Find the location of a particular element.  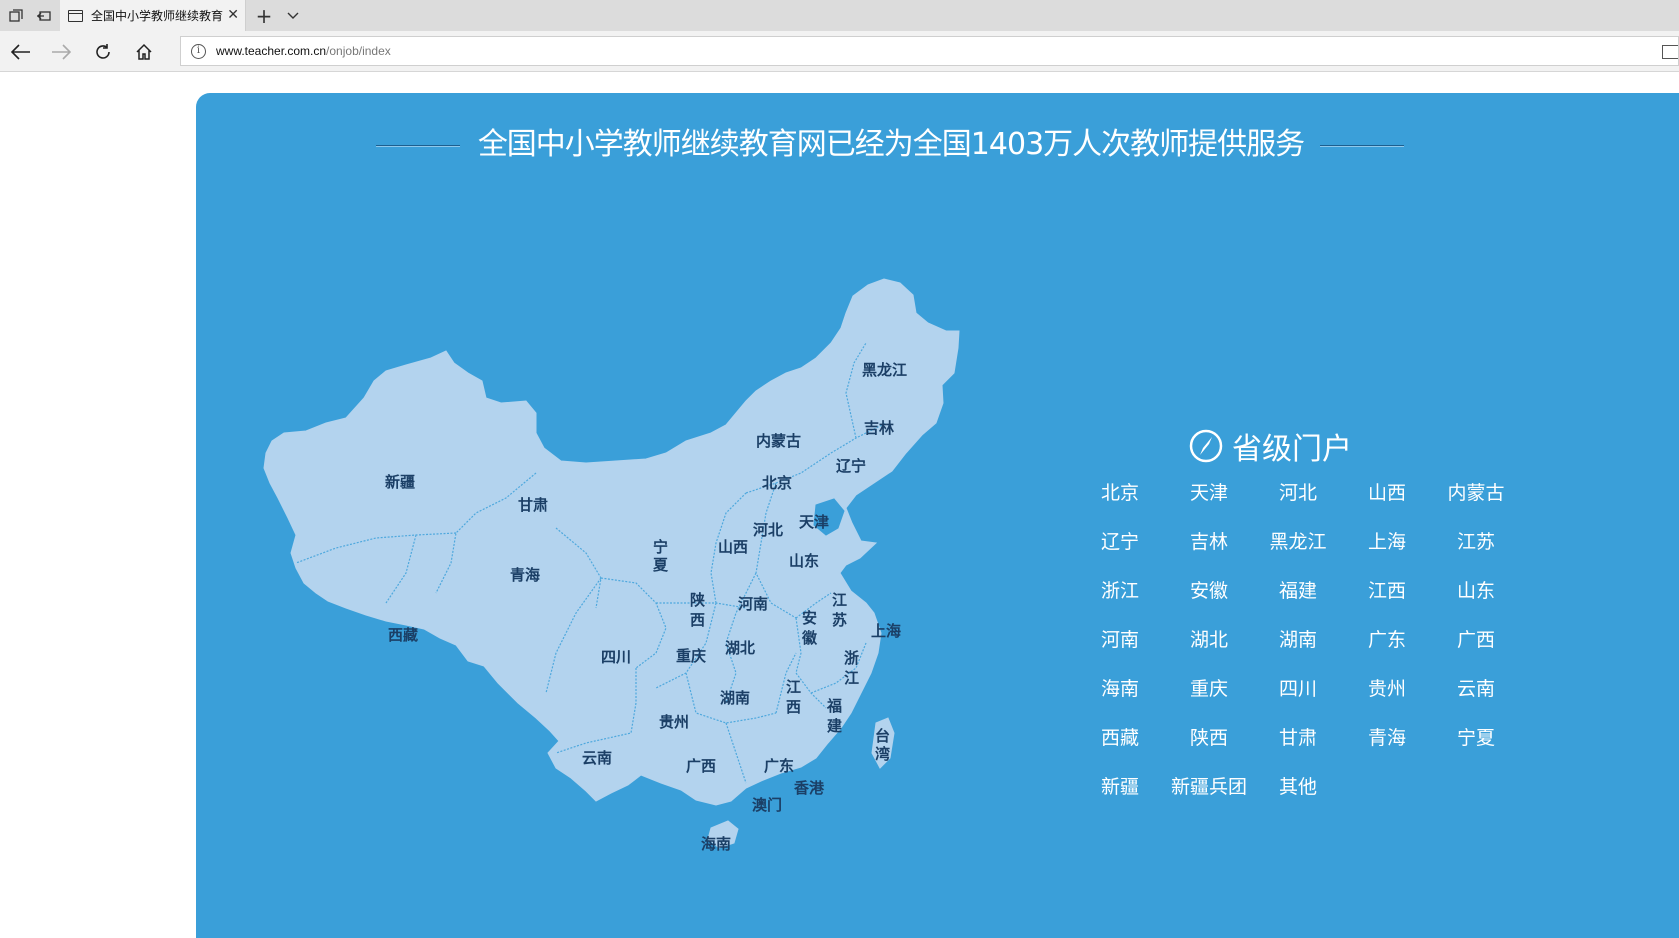

url-path: /onjob/index is located at coordinates (358, 51).